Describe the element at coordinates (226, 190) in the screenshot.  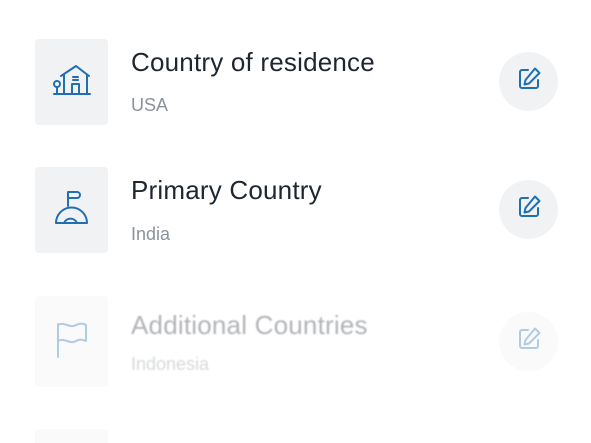
I see `primary-country-title: Primary Country` at that location.